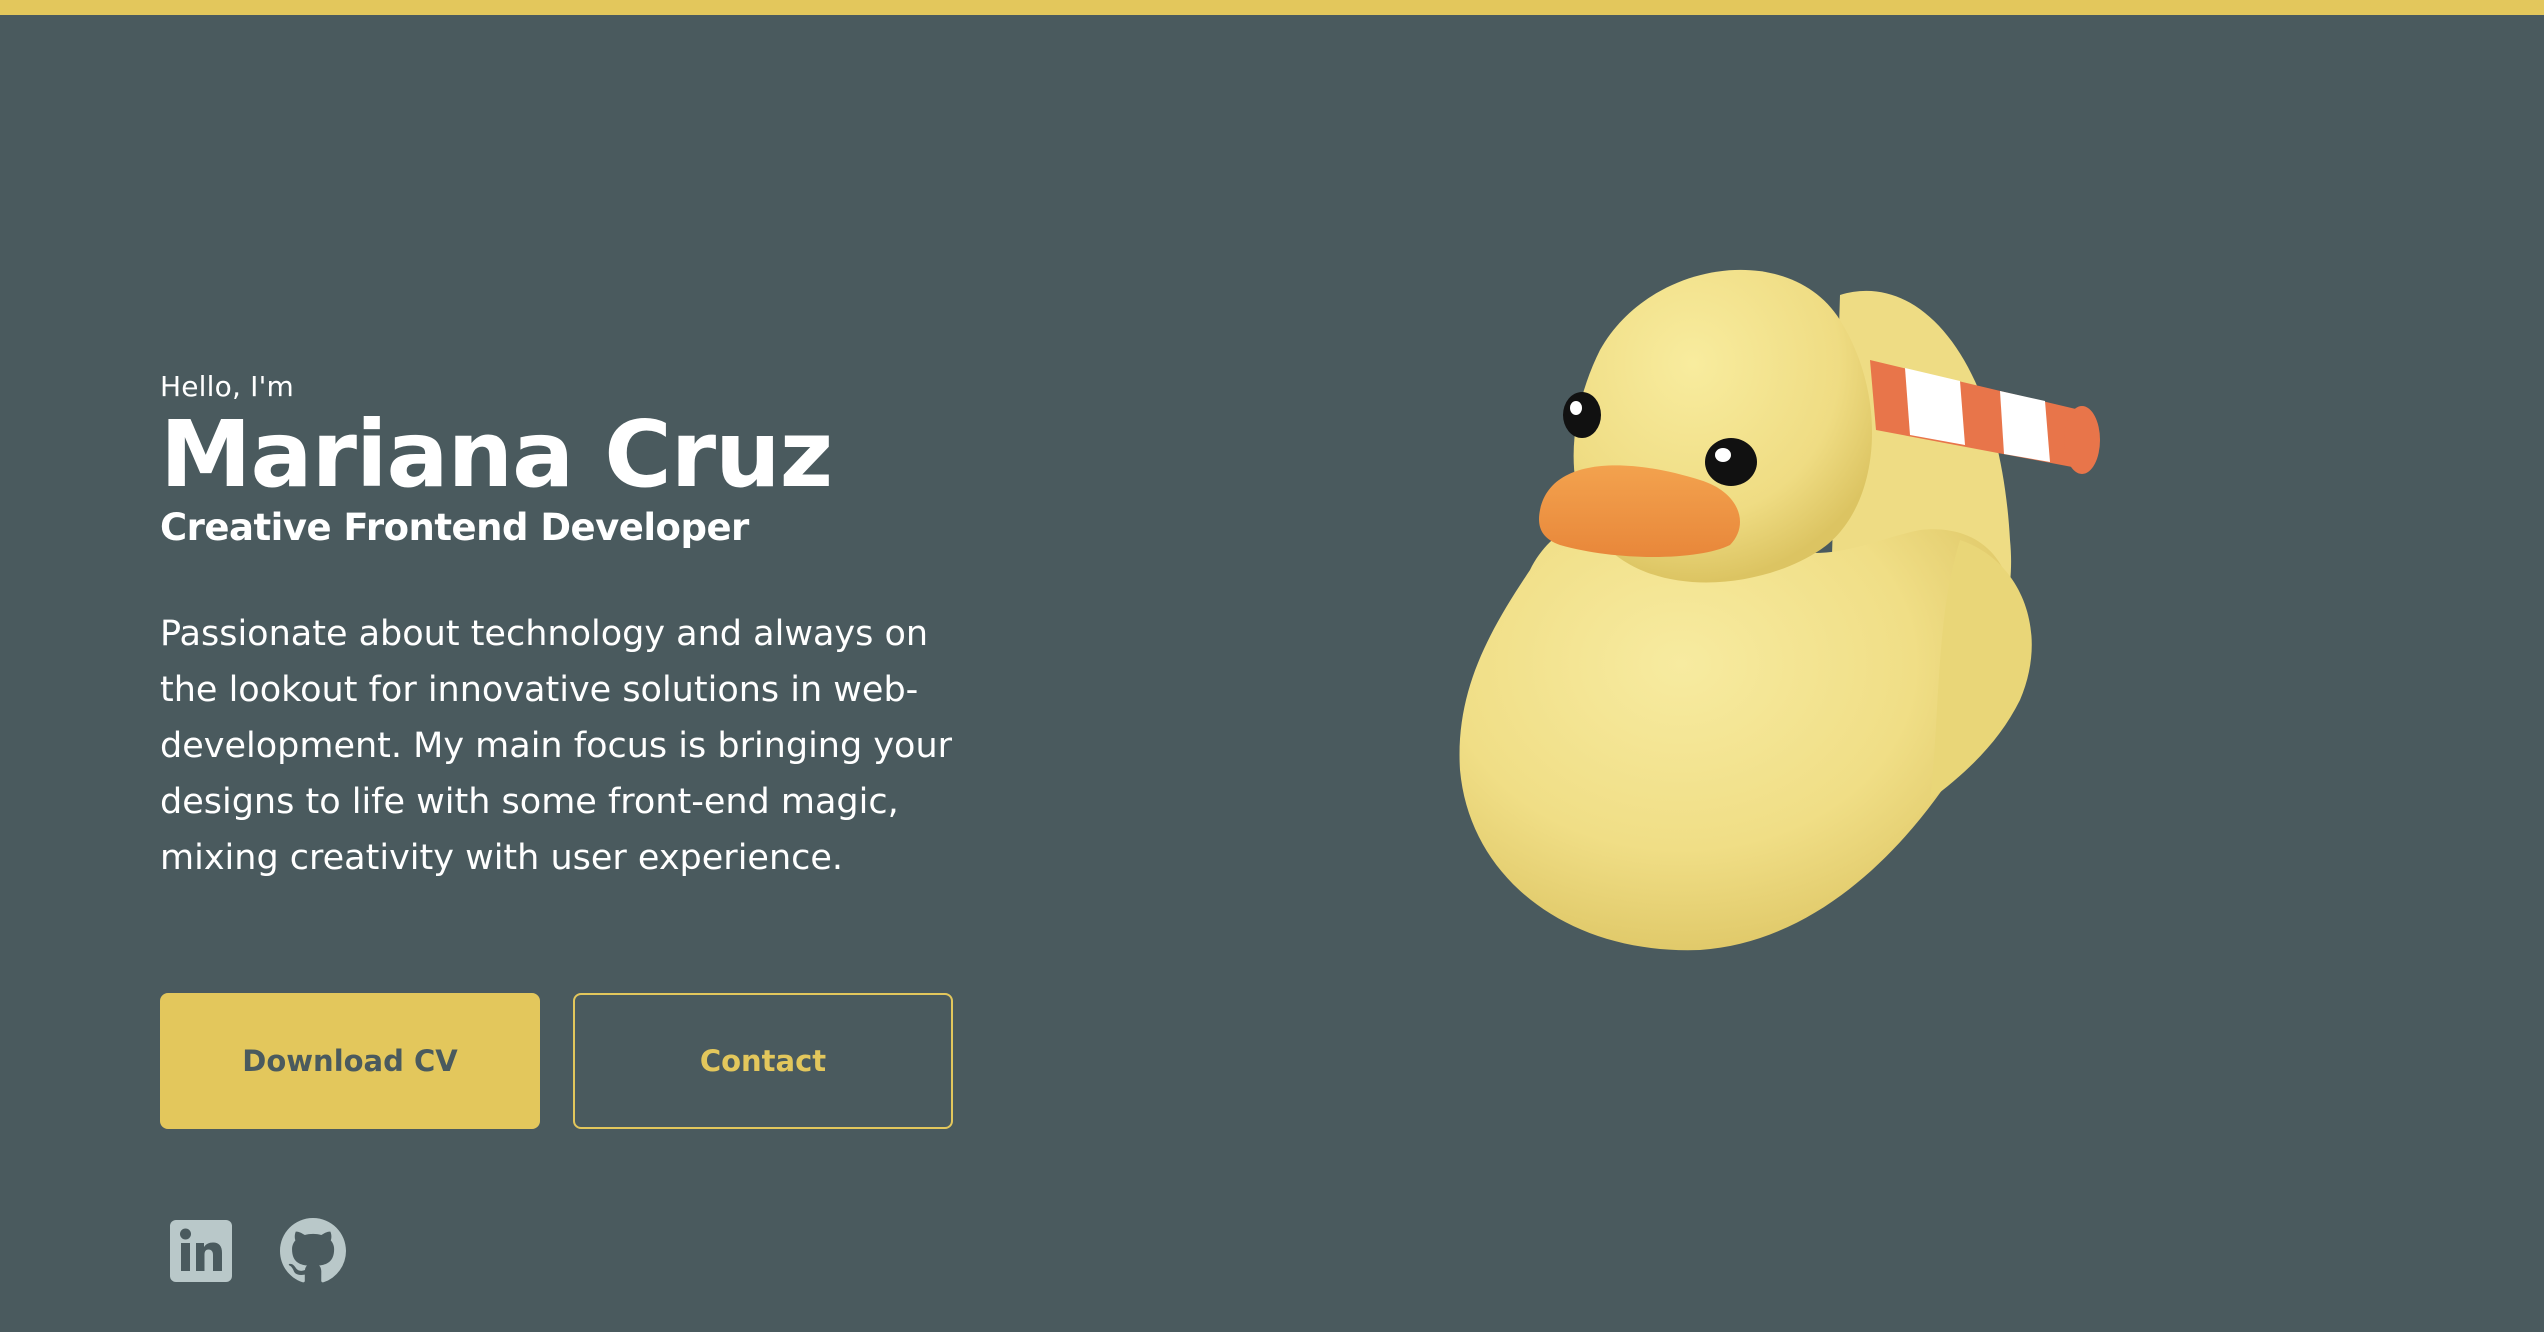  I want to click on social-links, so click(257, 1251).